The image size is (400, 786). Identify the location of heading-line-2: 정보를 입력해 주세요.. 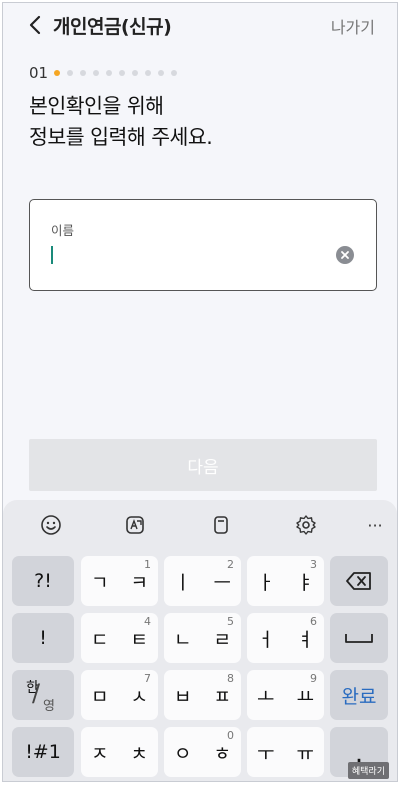
(121, 137).